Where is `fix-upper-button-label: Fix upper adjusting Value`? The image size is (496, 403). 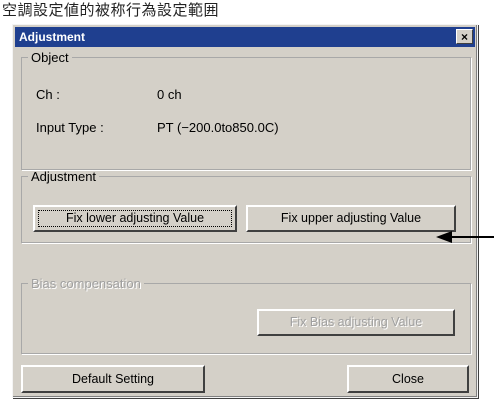
fix-upper-button-label: Fix upper adjusting Value is located at coordinates (351, 218).